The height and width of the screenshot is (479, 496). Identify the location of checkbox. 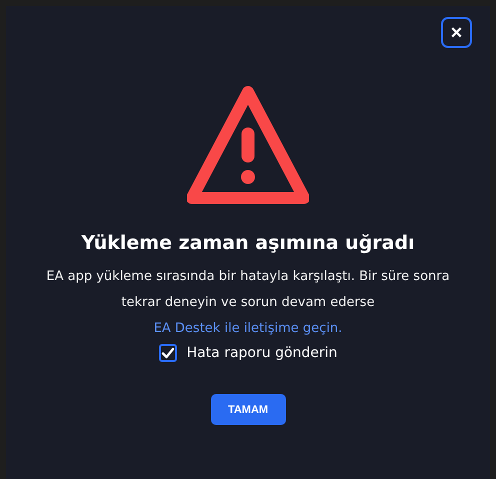
(167, 353).